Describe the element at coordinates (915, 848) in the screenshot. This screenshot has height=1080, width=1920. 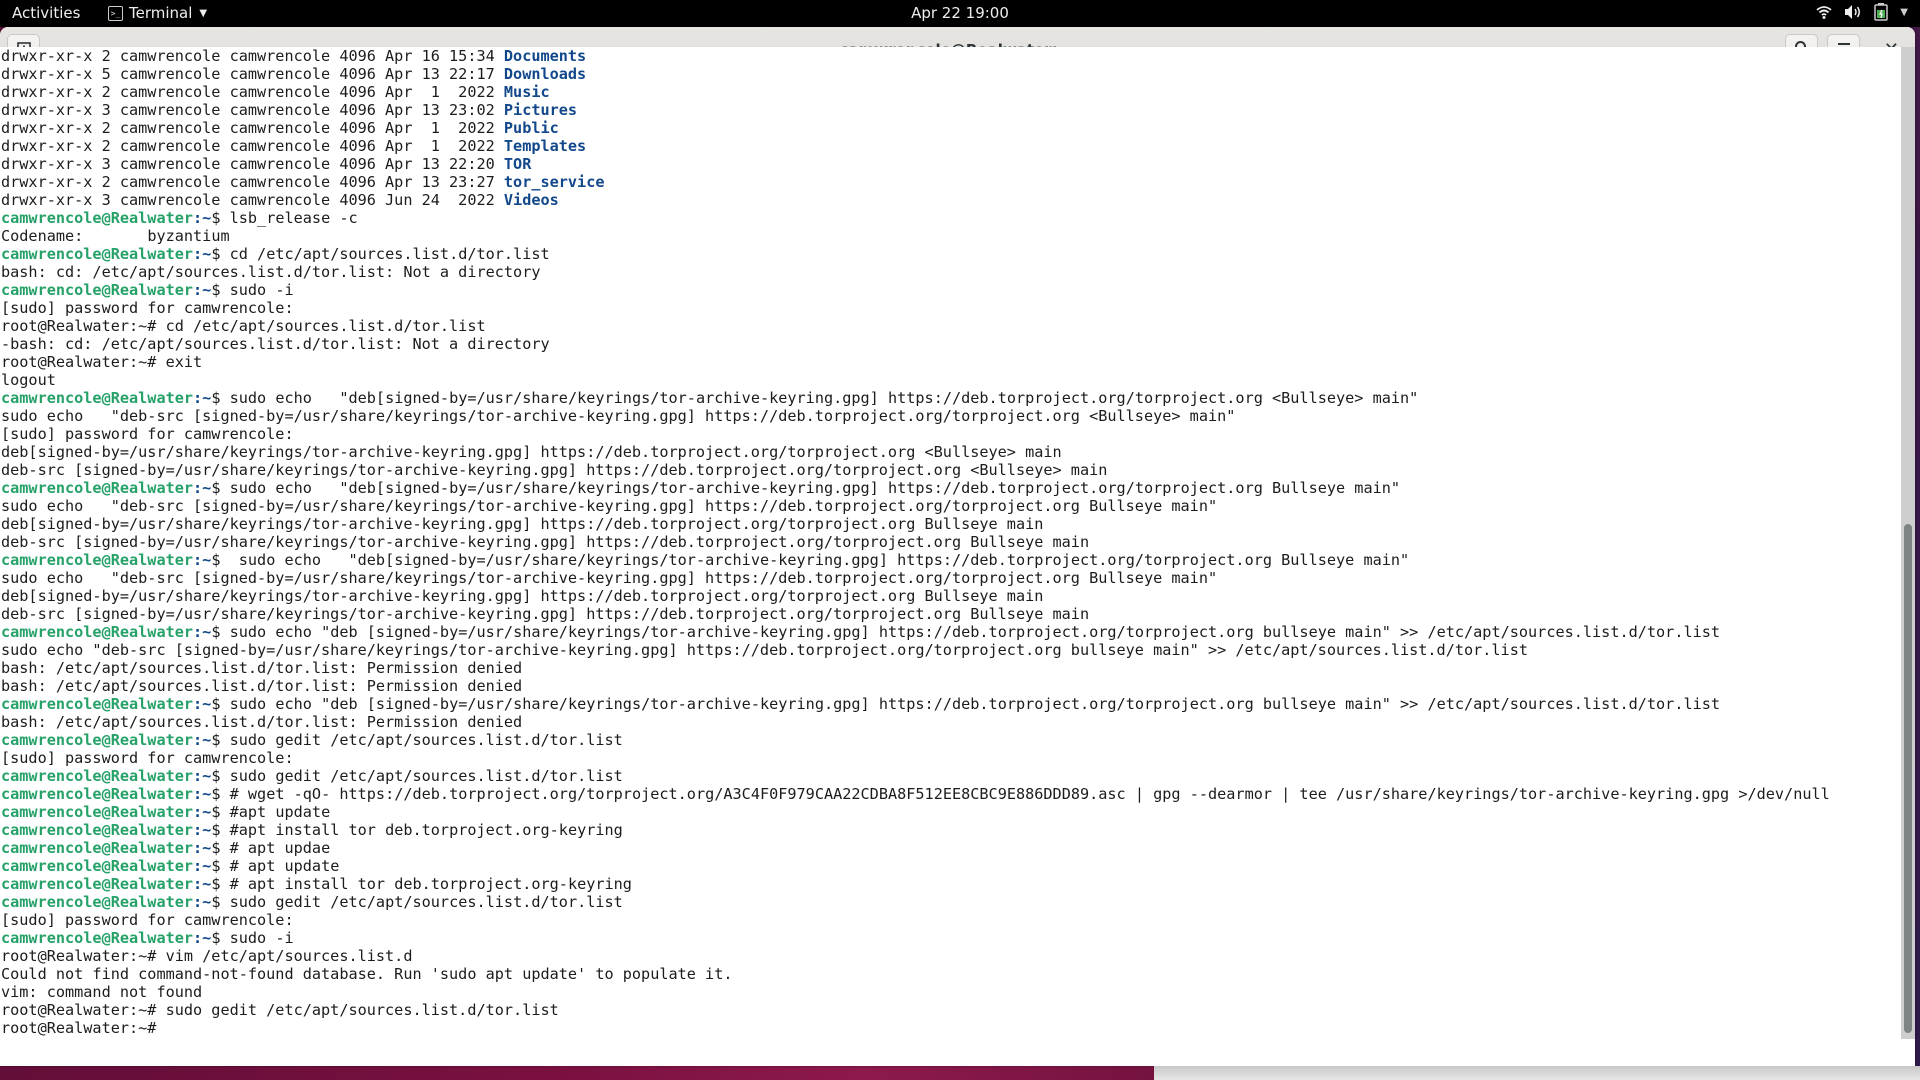
I see `terminal-line: camwrencole@Realwater:~$ # apt updae` at that location.